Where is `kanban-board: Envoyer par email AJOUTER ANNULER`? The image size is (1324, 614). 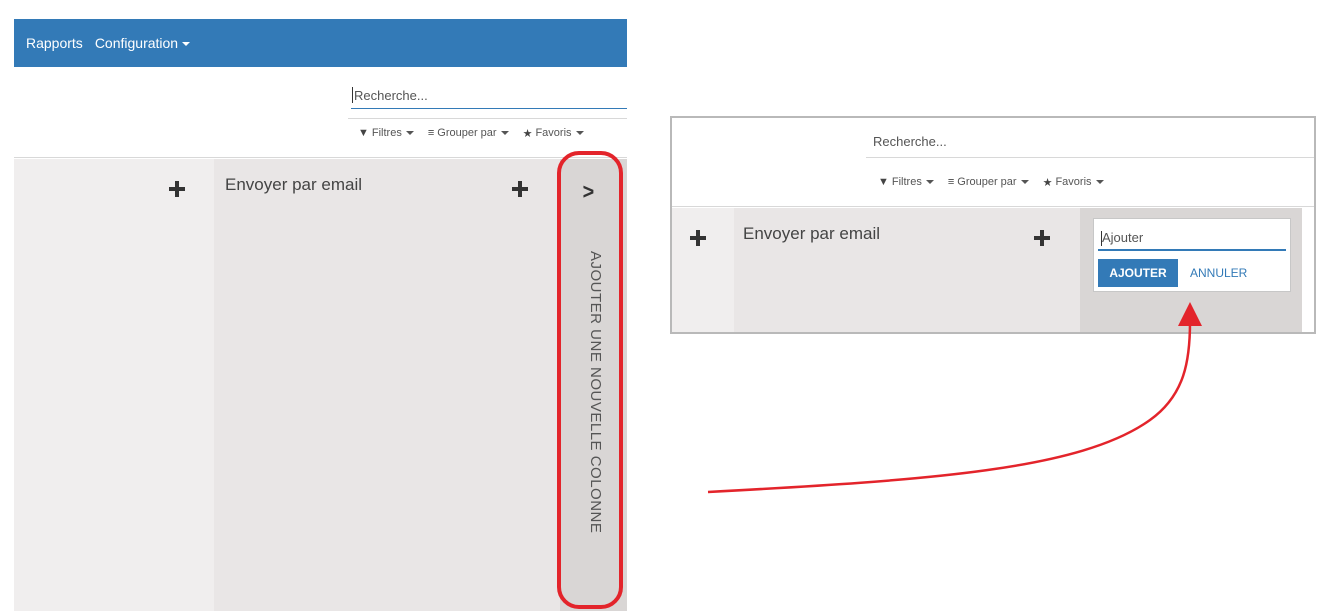 kanban-board: Envoyer par email AJOUTER ANNULER is located at coordinates (993, 270).